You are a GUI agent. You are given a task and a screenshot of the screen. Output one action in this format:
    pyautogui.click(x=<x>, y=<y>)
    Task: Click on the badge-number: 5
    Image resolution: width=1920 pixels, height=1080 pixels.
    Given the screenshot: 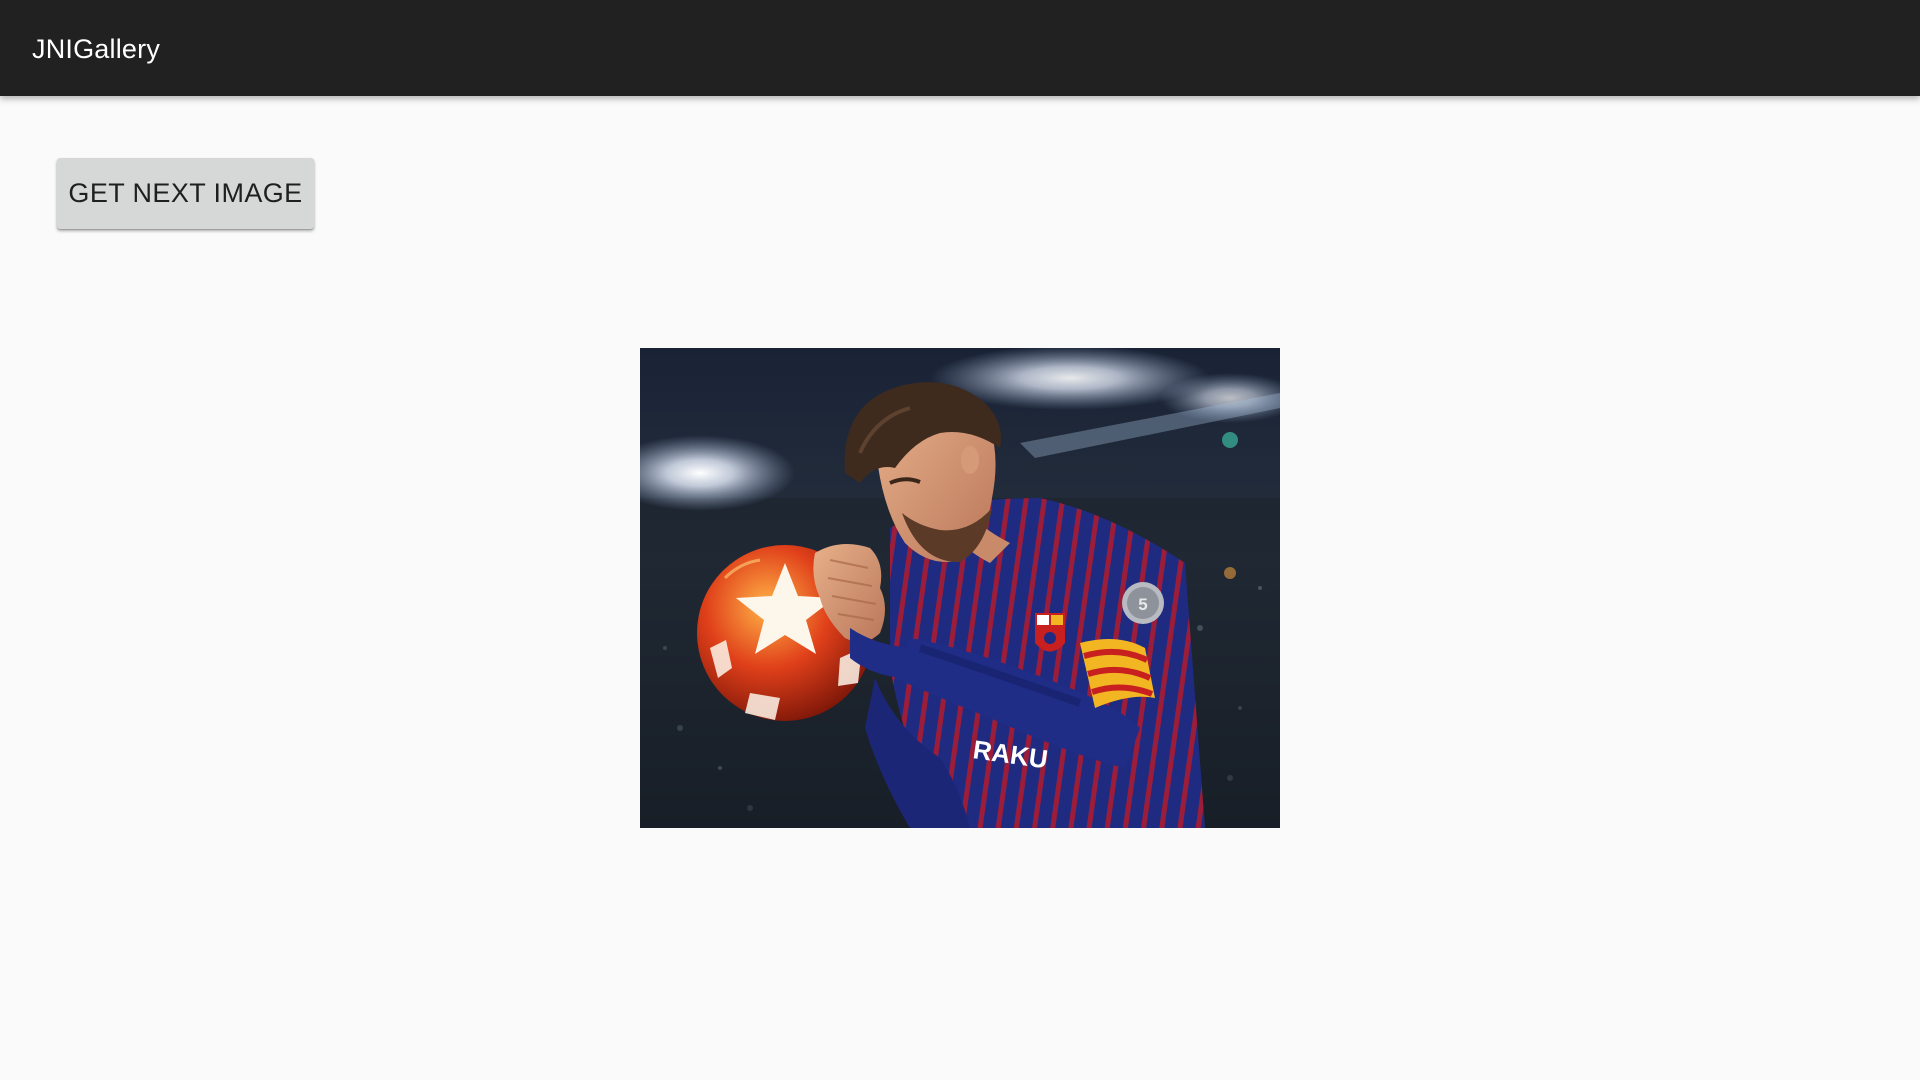 What is the action you would take?
    pyautogui.click(x=1142, y=604)
    